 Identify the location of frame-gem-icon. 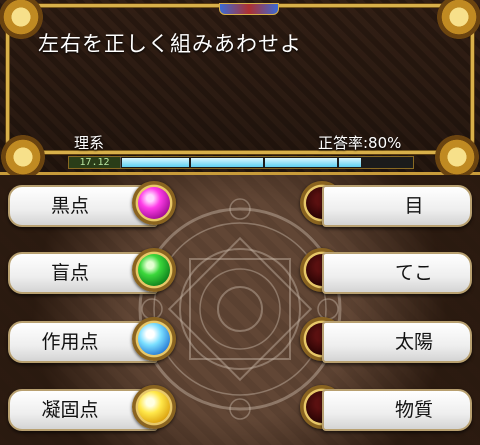
(249, 9).